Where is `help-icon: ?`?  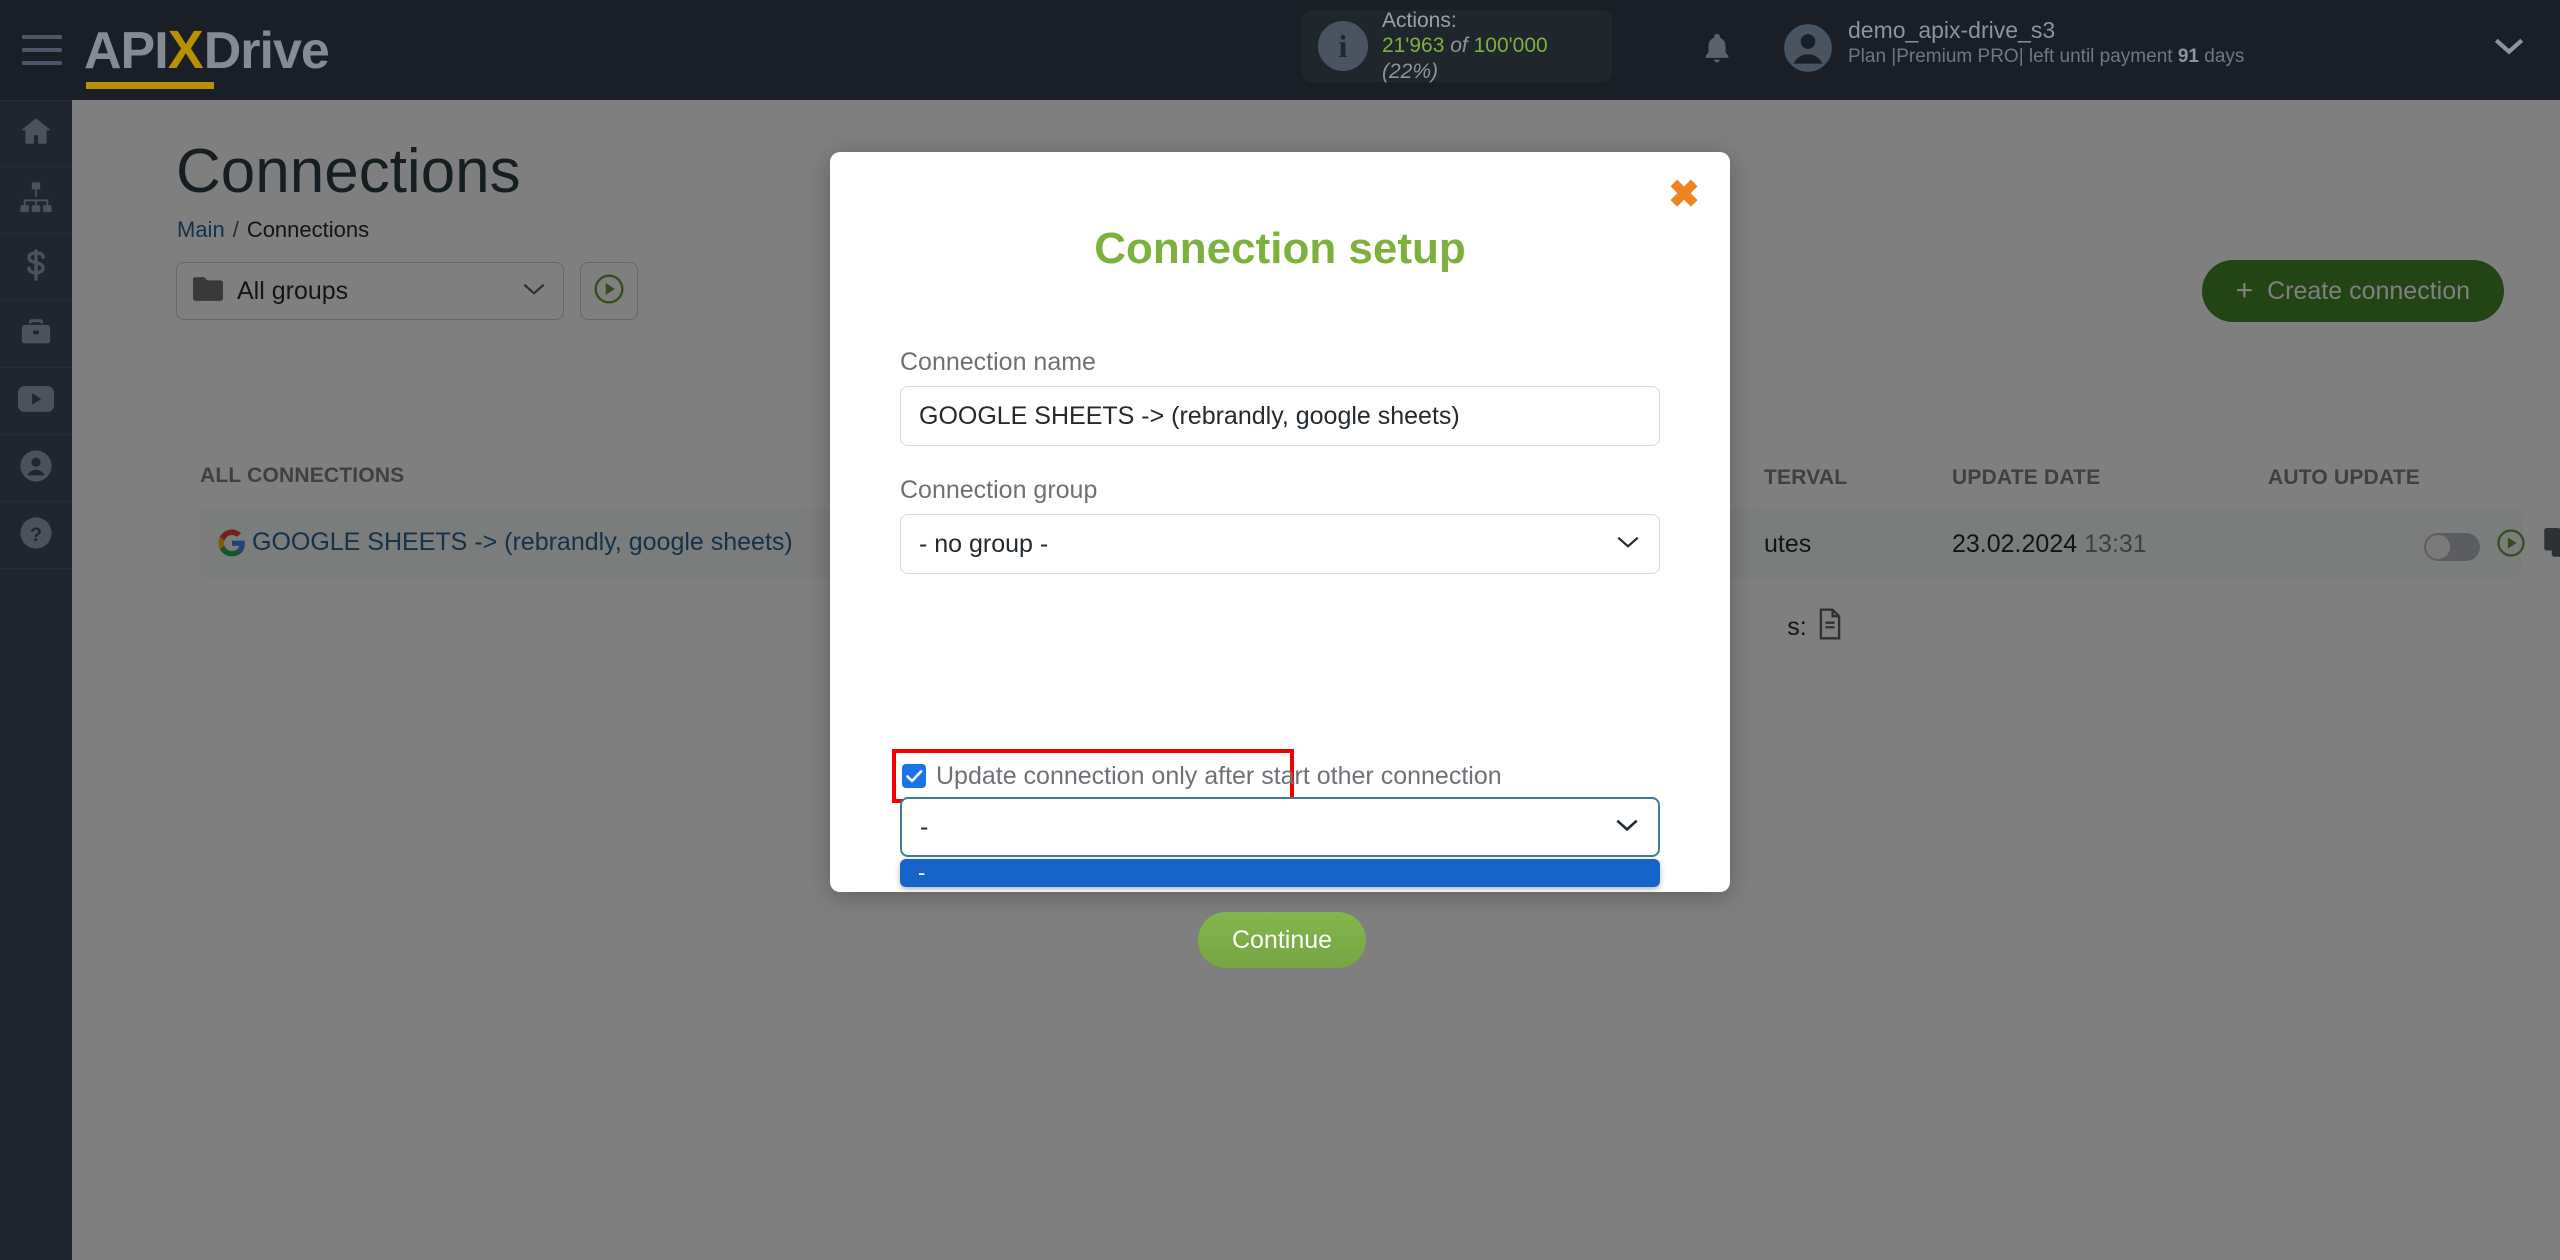
help-icon: ? is located at coordinates (36, 535).